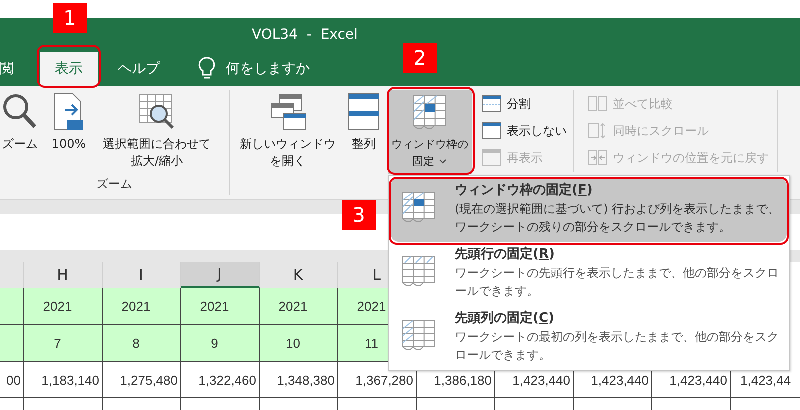 This screenshot has height=410, width=800. I want to click on highlight-outline, so click(69, 66).